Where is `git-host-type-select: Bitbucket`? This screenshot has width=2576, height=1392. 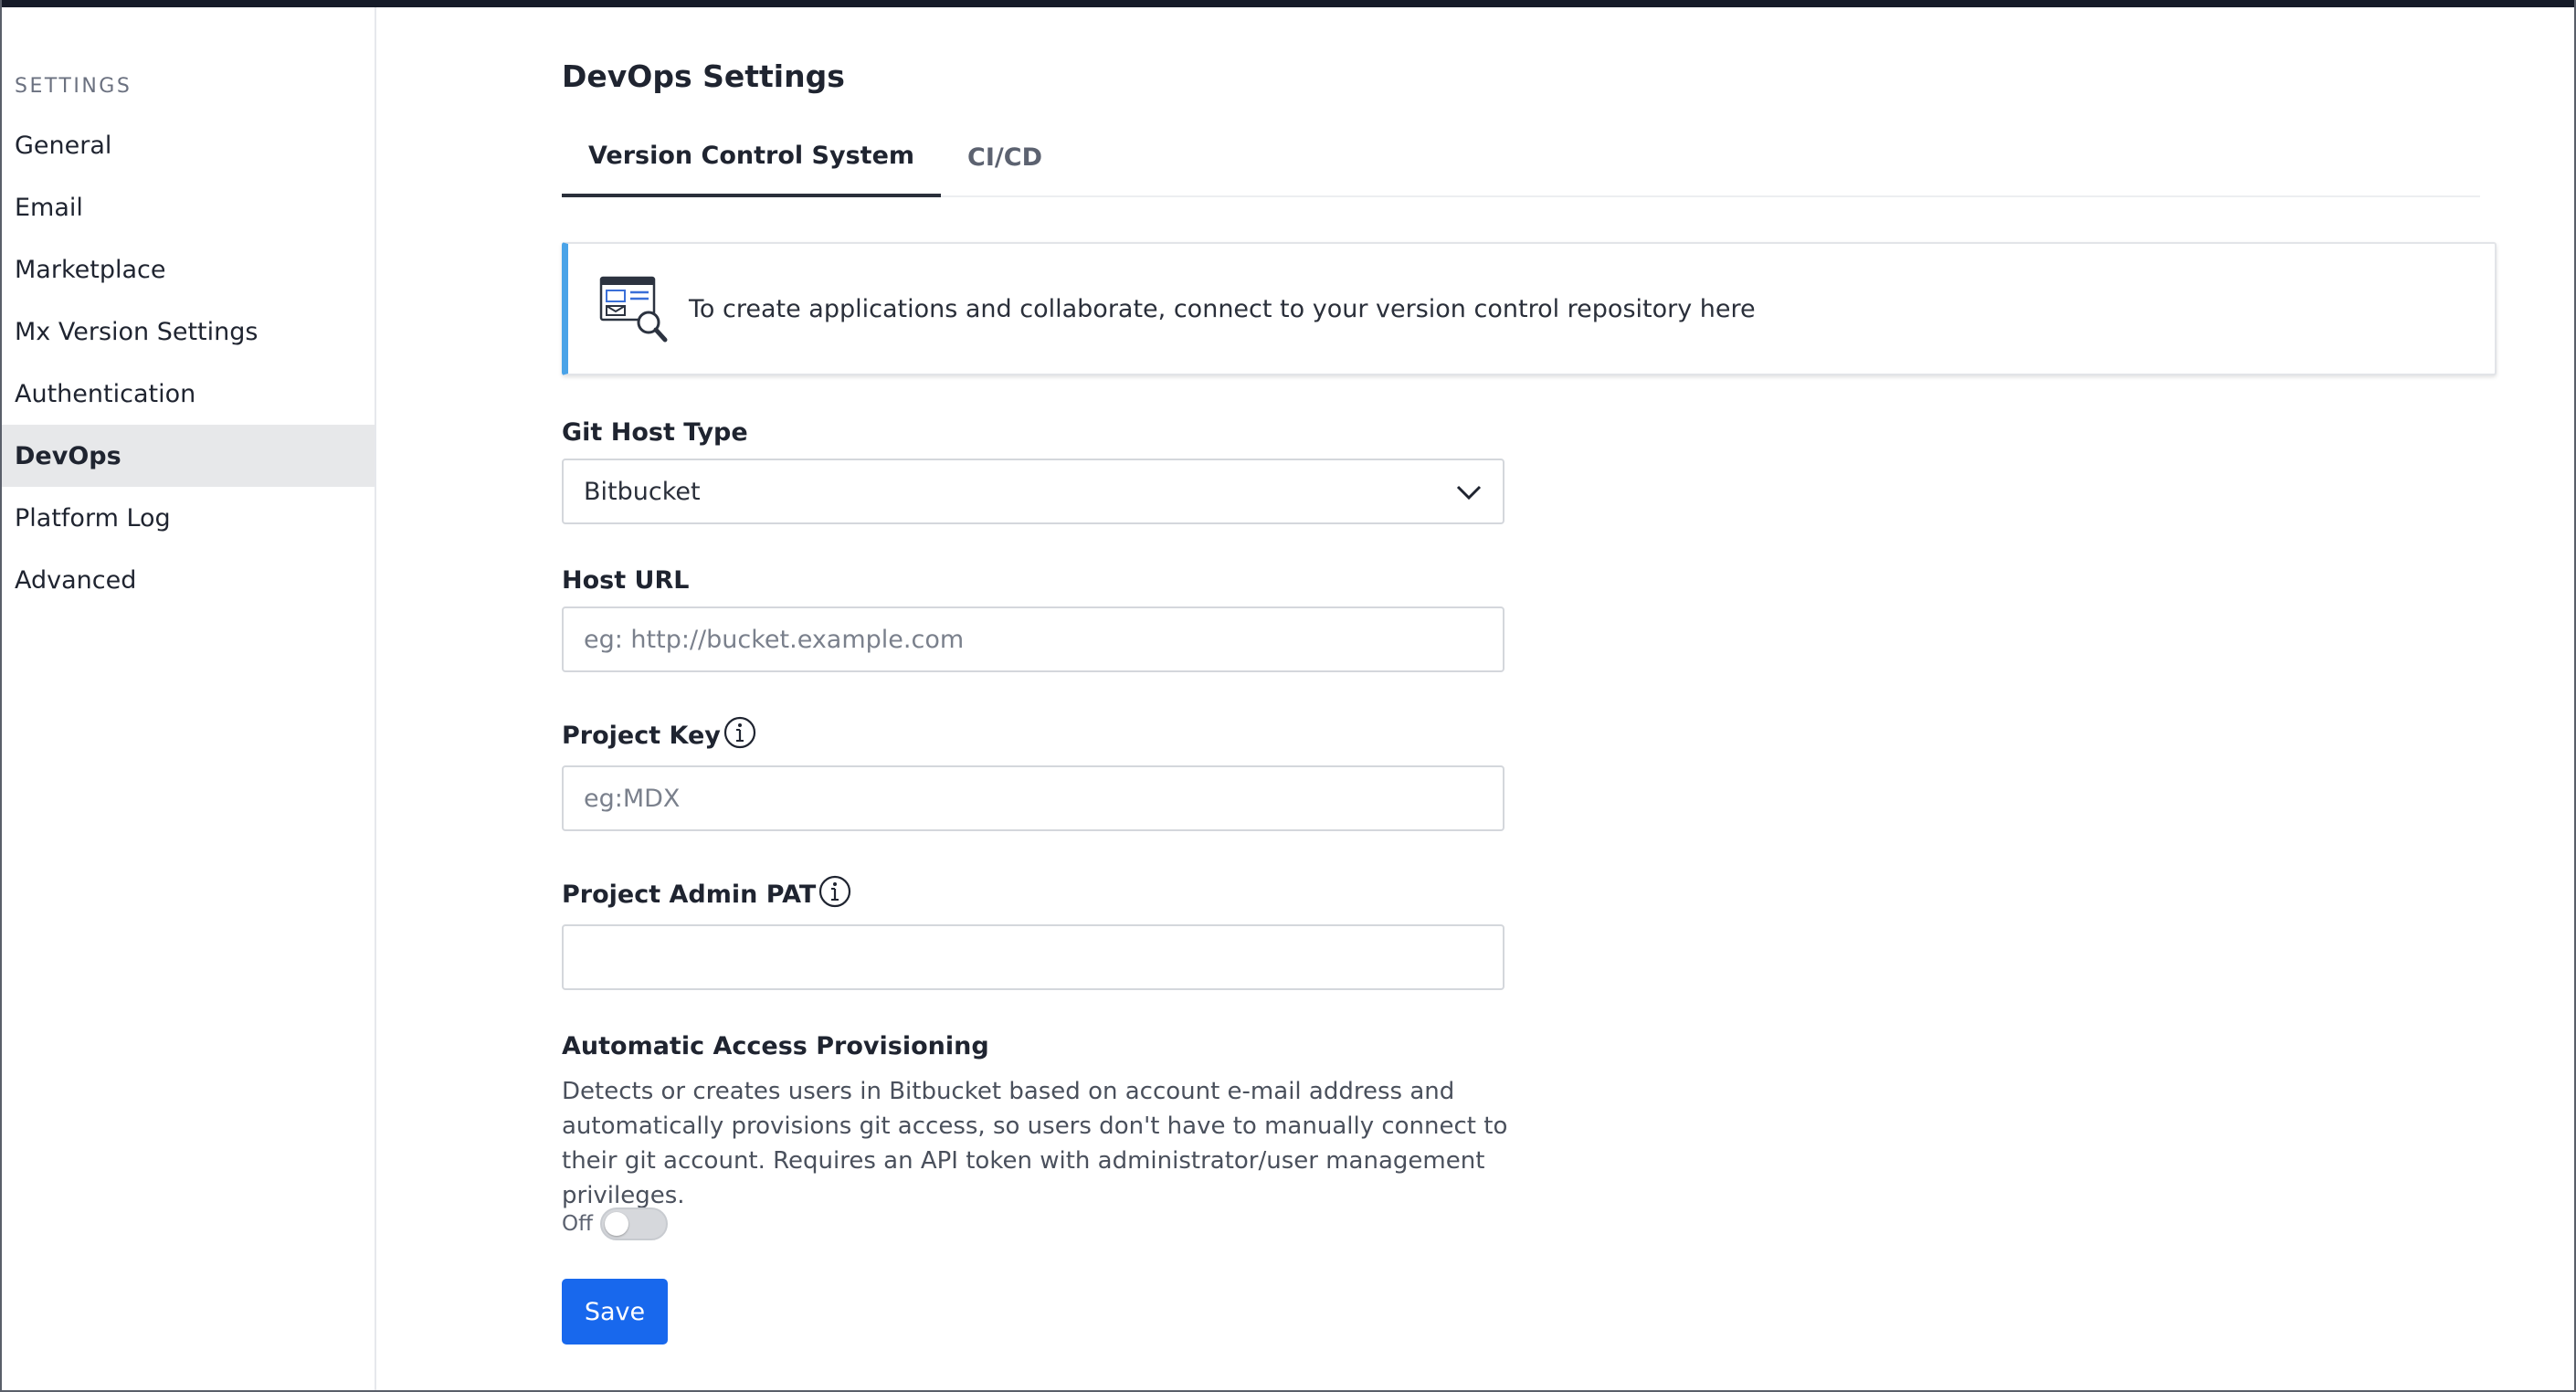 git-host-type-select: Bitbucket is located at coordinates (1033, 491).